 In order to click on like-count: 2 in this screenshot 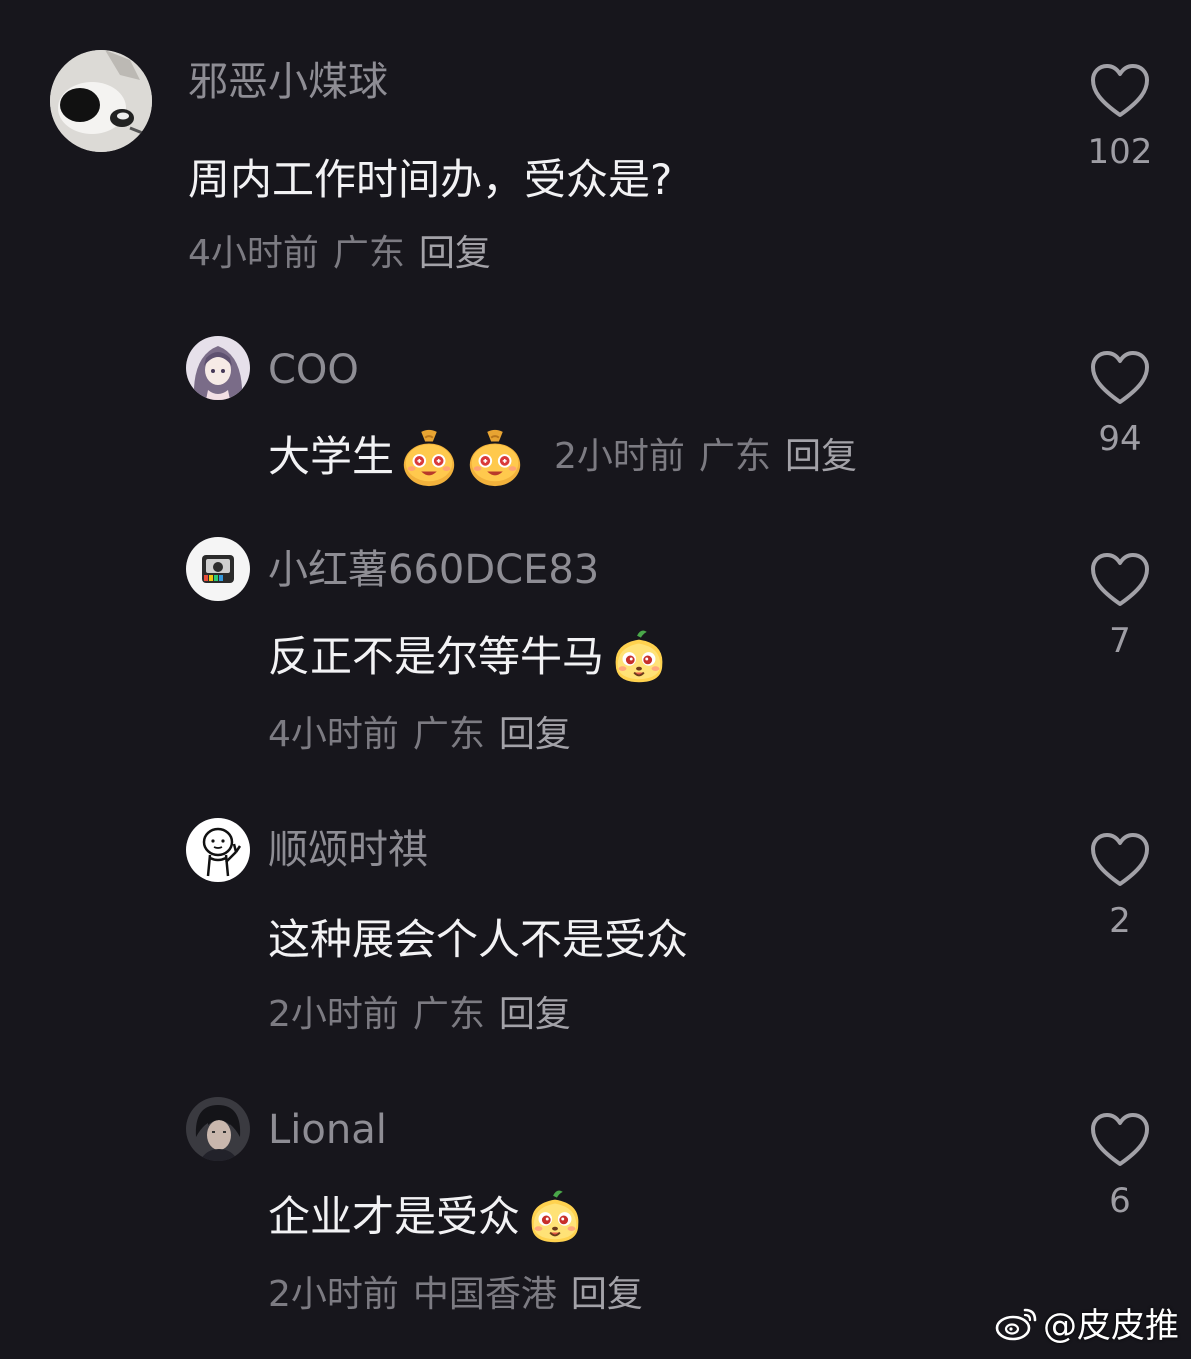, I will do `click(1120, 921)`.